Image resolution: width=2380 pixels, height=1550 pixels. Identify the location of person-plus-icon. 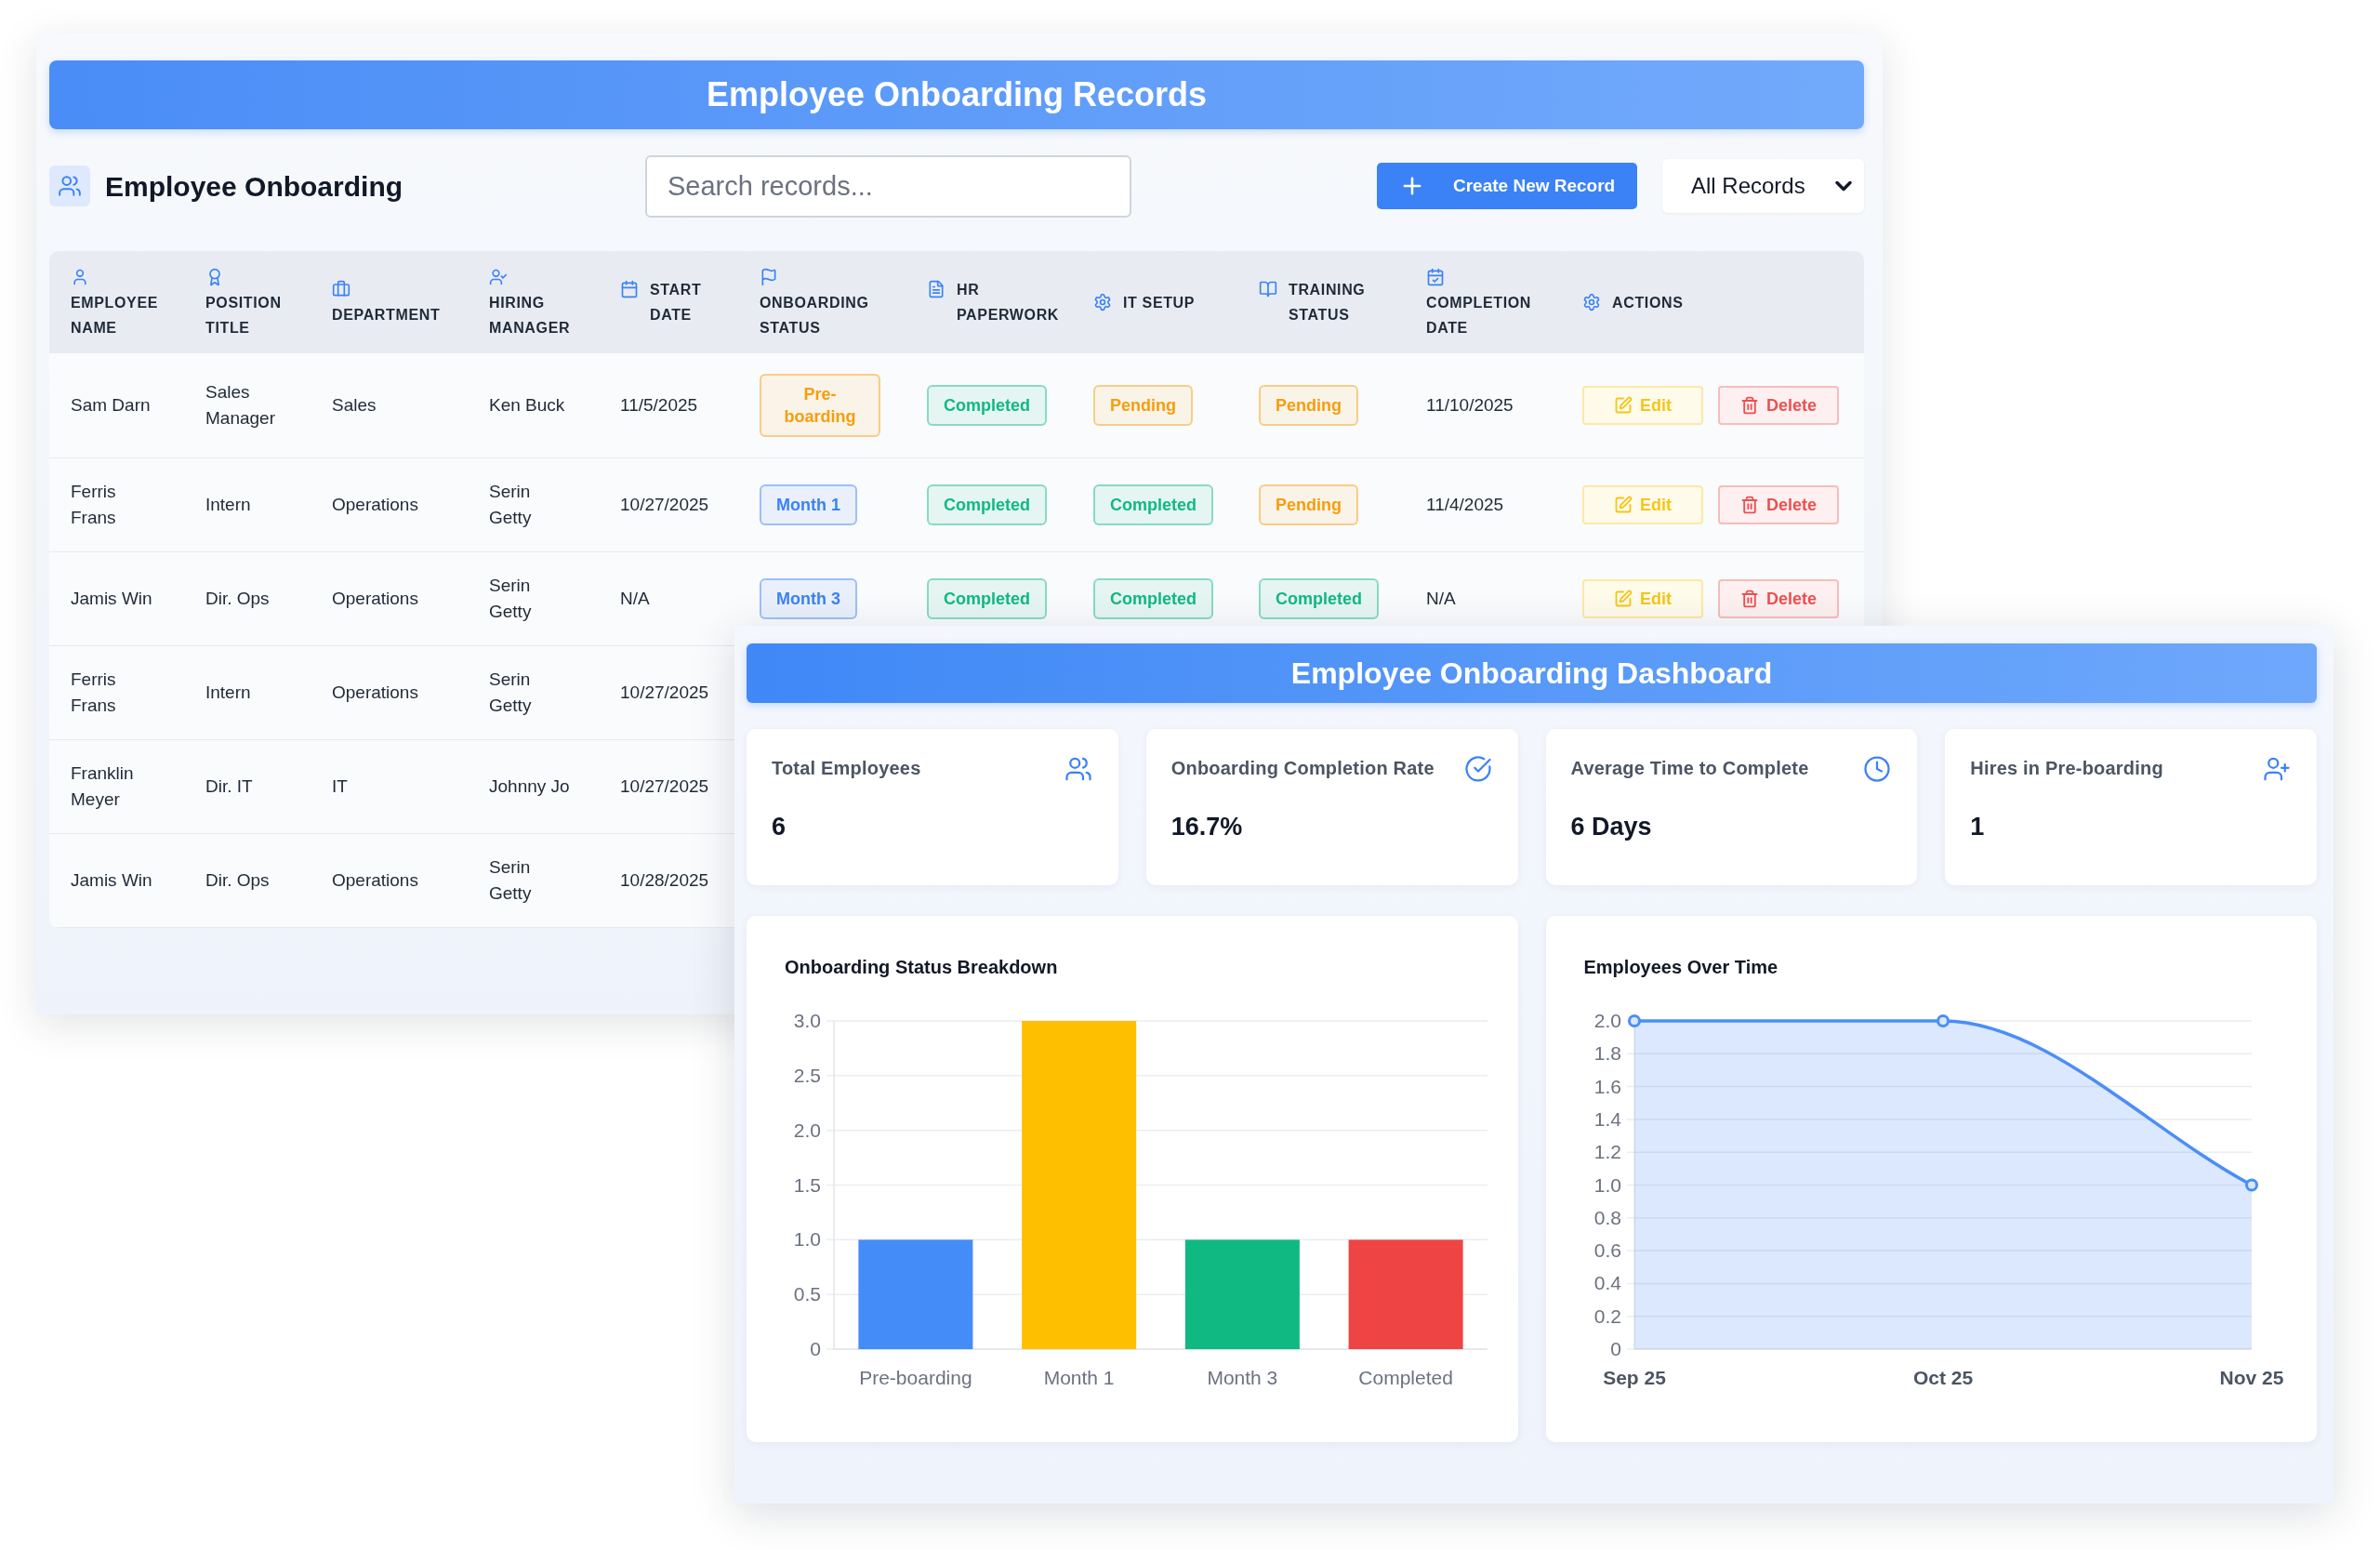
(2277, 769).